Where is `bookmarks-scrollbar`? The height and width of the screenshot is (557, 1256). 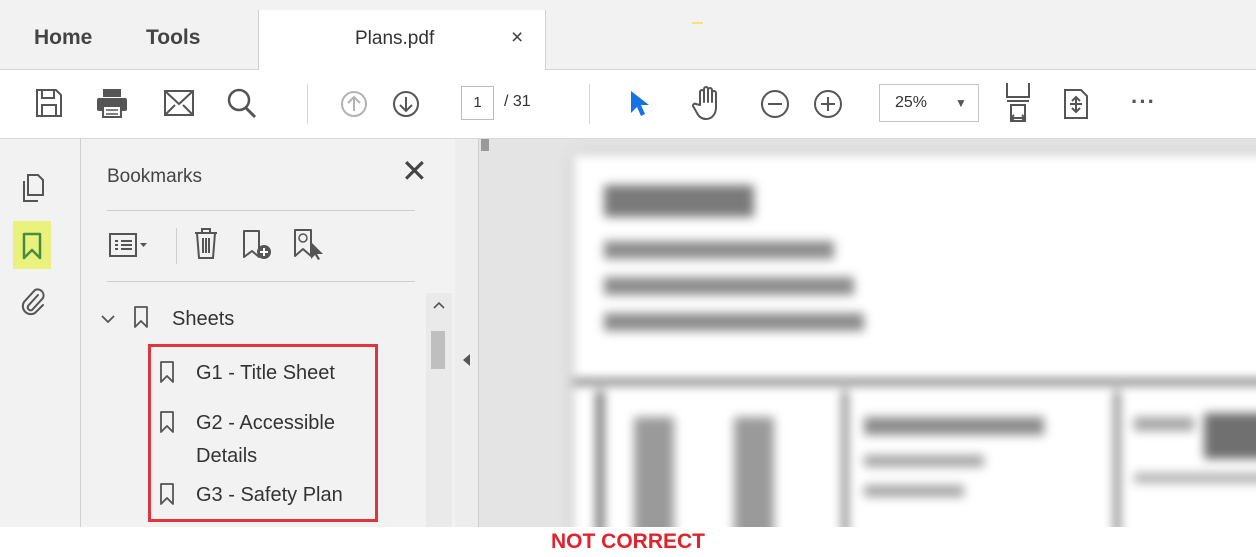 bookmarks-scrollbar is located at coordinates (439, 410).